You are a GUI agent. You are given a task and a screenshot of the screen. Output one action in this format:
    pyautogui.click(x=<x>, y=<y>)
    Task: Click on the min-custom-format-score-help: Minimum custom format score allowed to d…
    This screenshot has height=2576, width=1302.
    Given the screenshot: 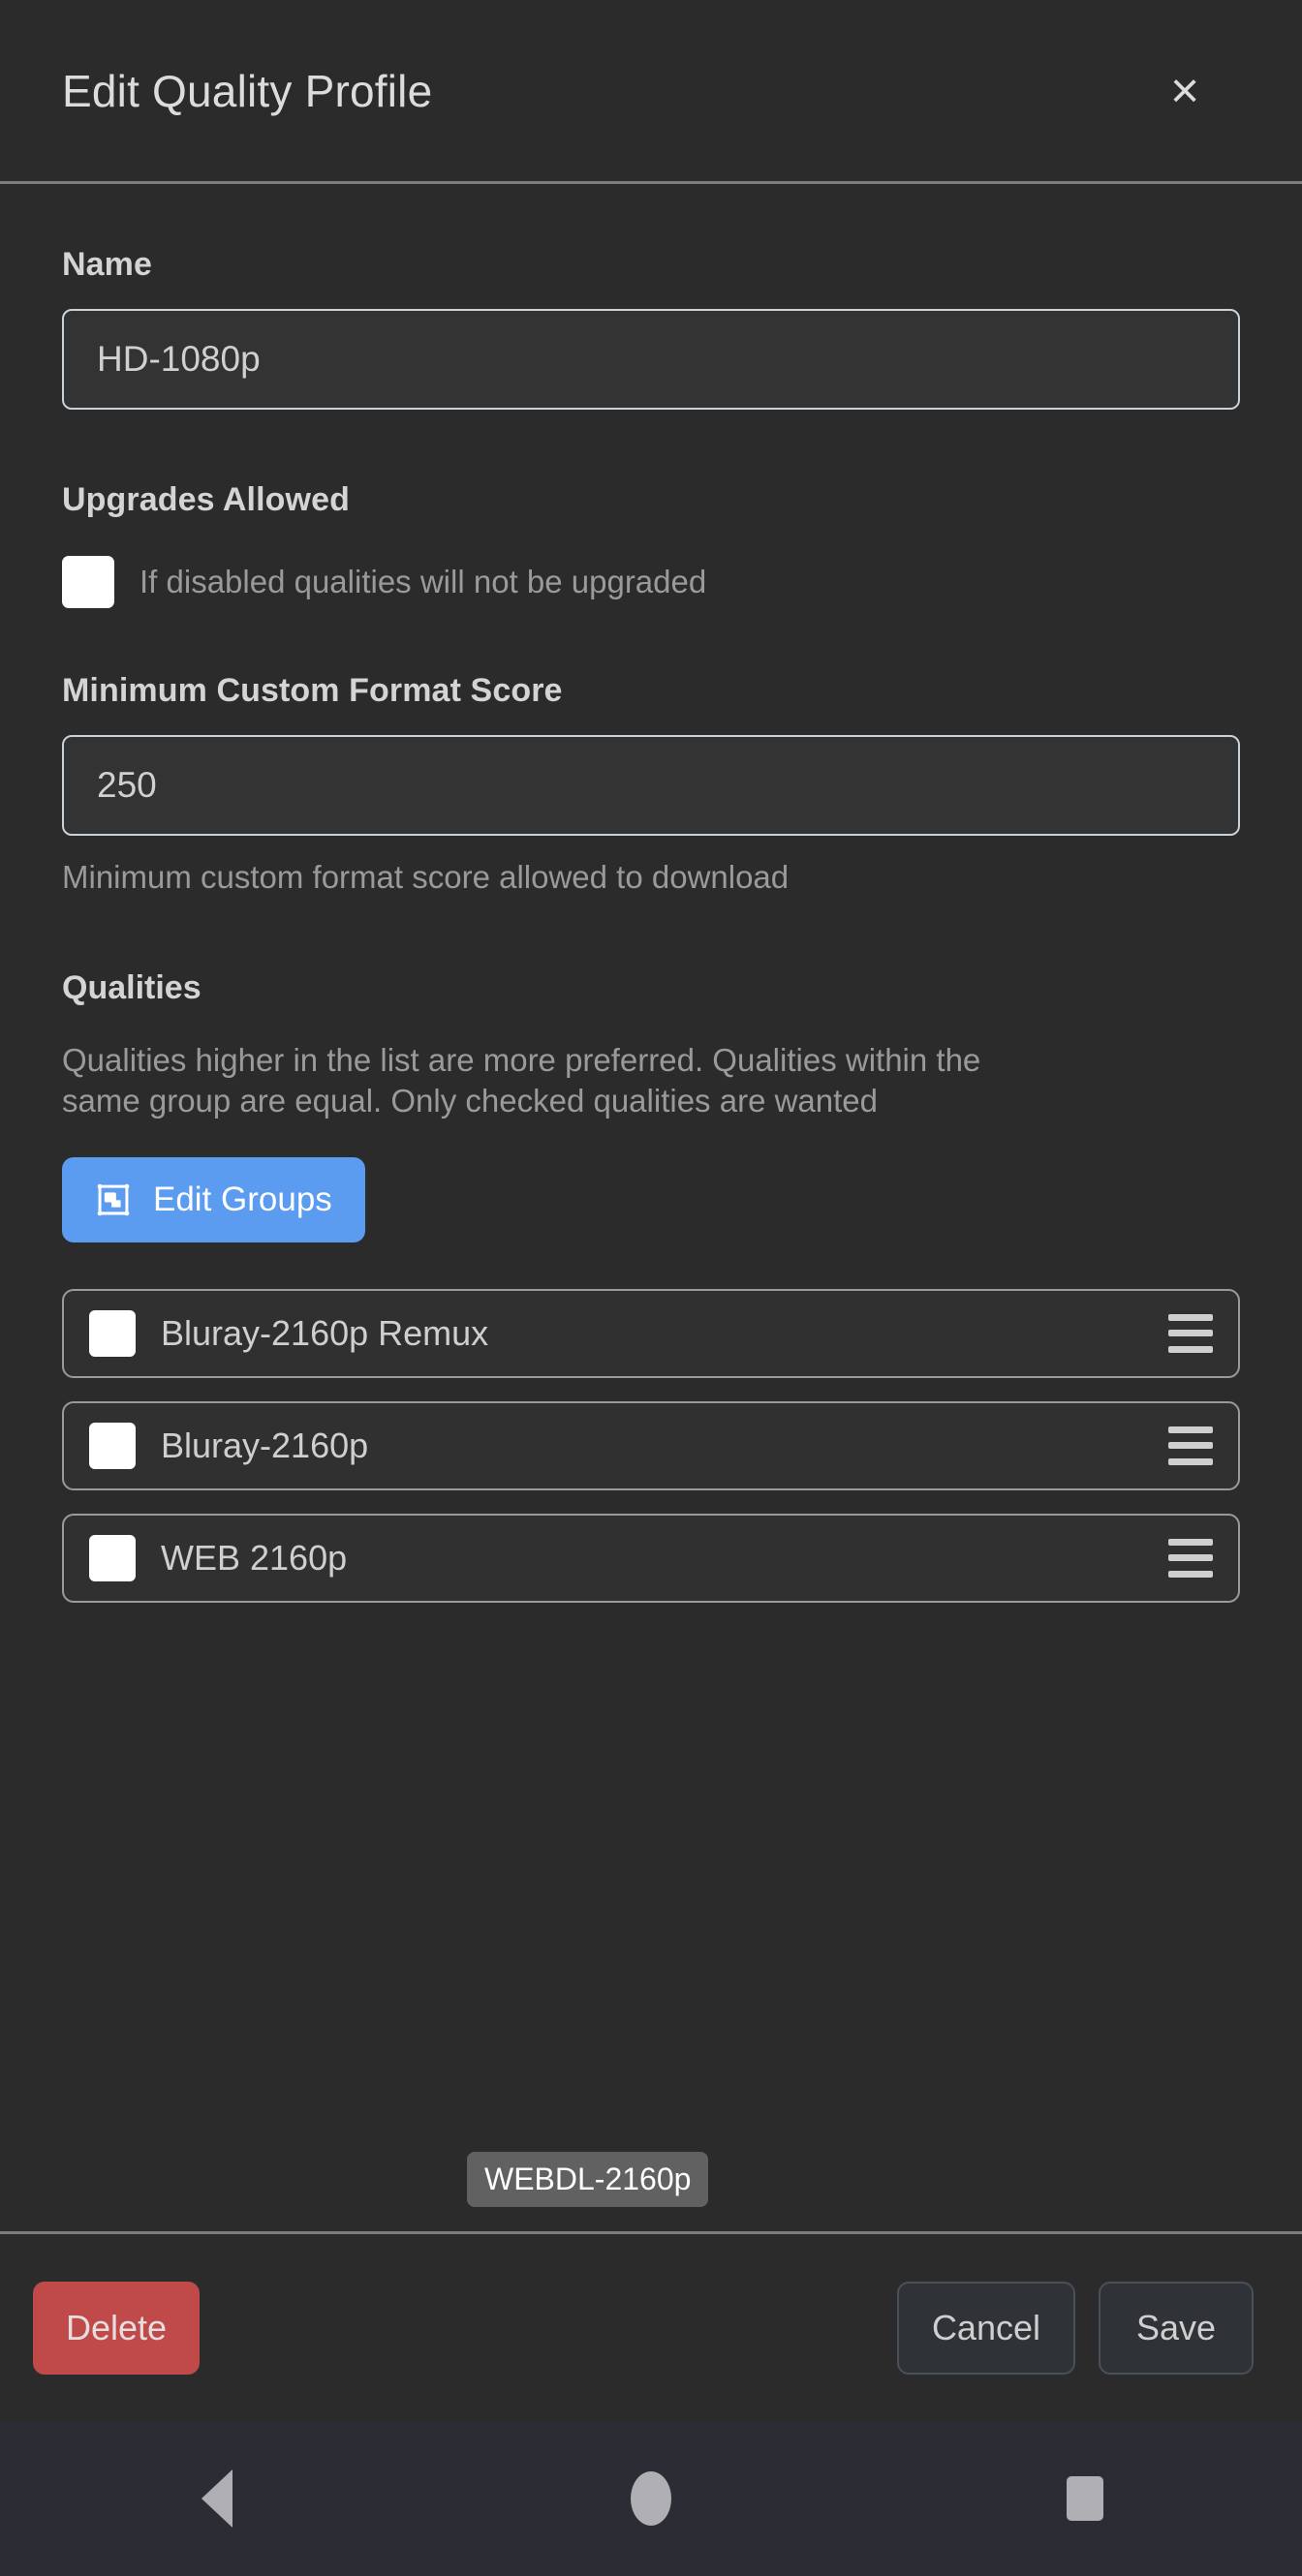 What is the action you would take?
    pyautogui.click(x=426, y=877)
    